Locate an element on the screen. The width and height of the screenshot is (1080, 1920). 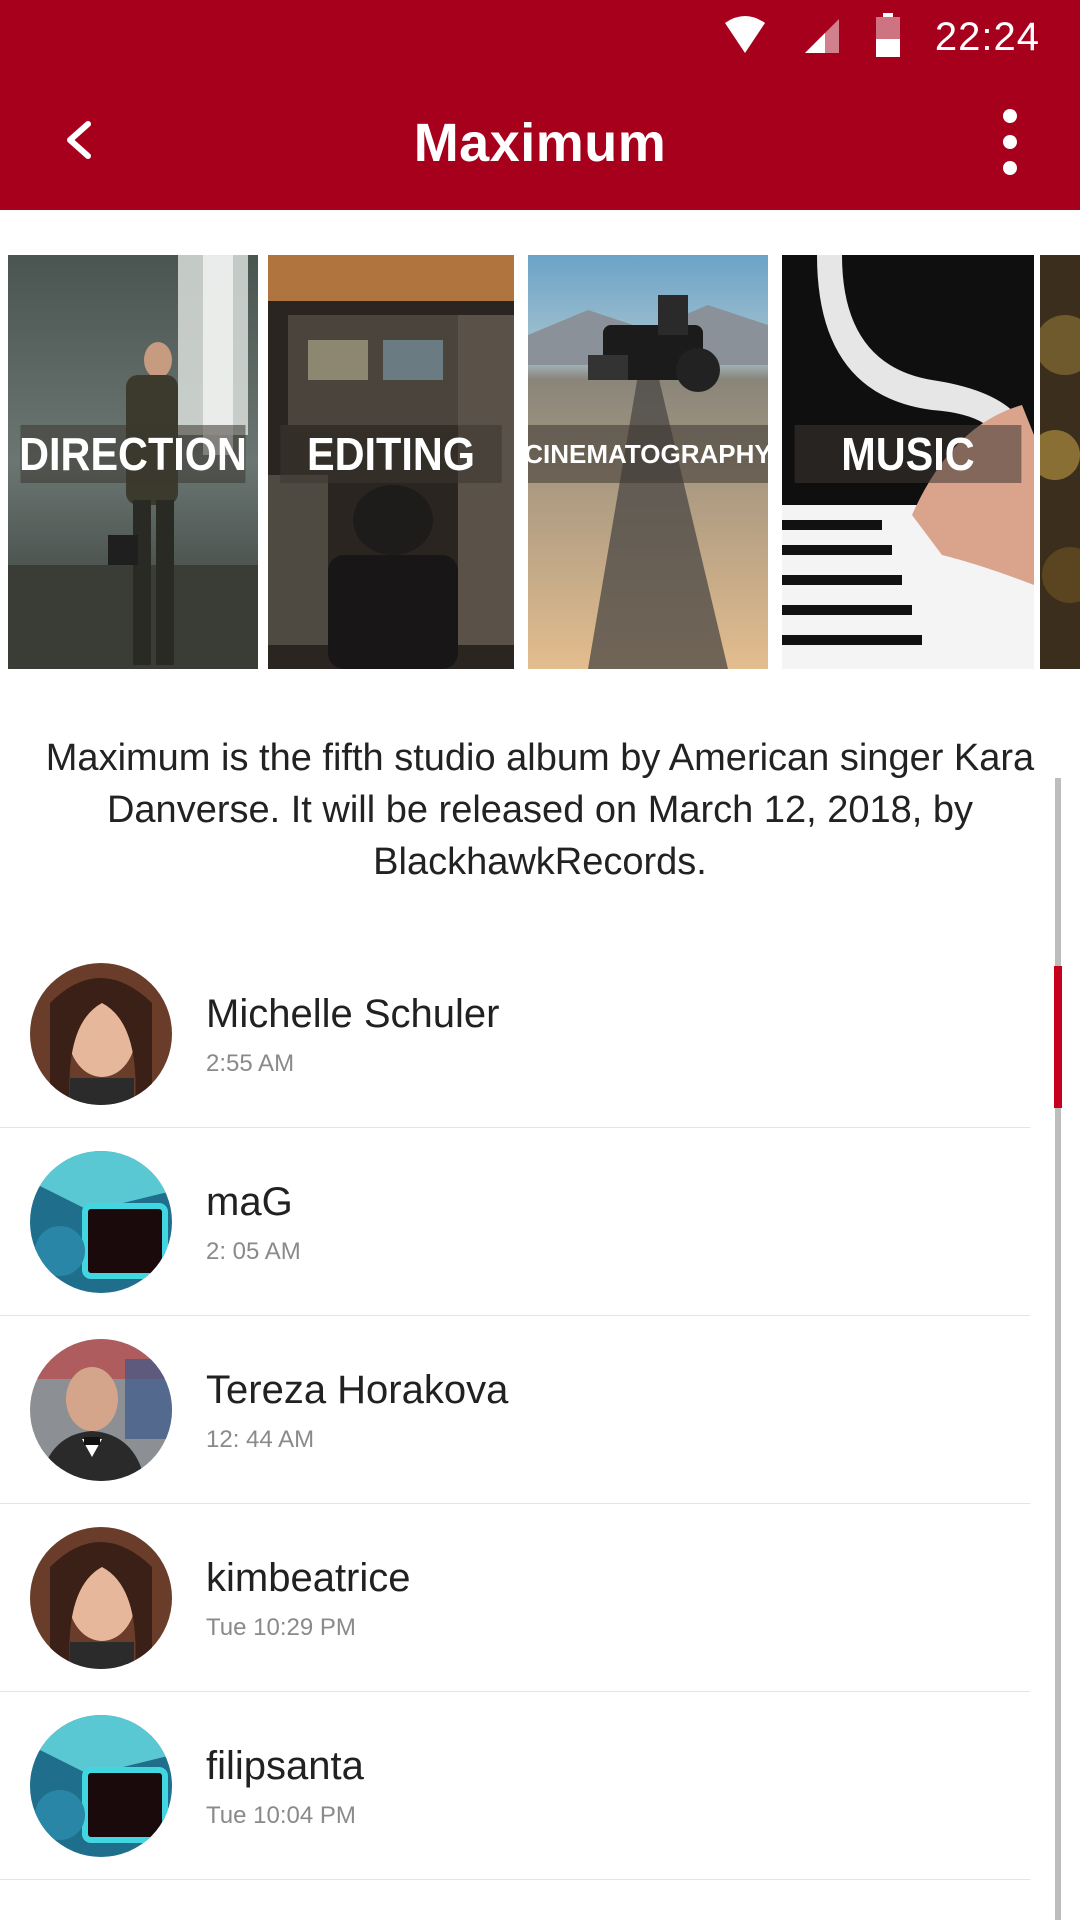
category-card-direction: DIRECTION is located at coordinates (133, 462).